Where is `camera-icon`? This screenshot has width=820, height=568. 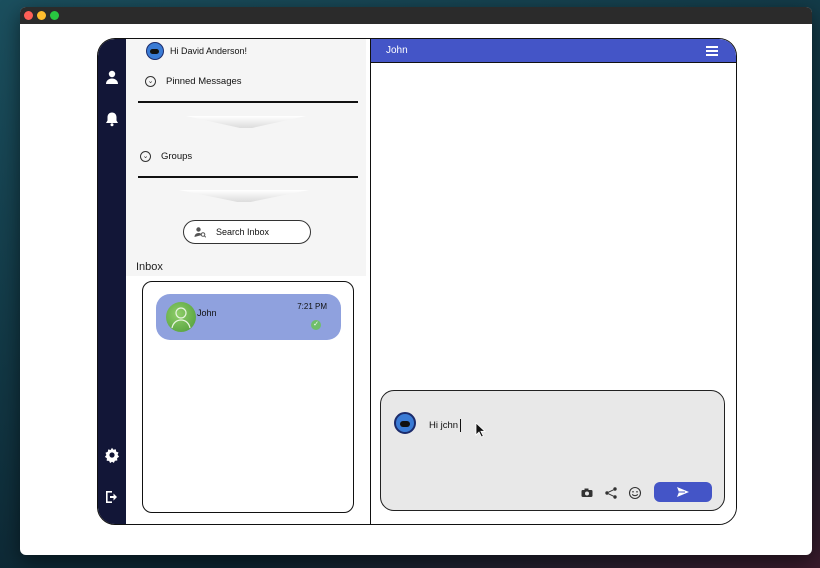
camera-icon is located at coordinates (587, 493).